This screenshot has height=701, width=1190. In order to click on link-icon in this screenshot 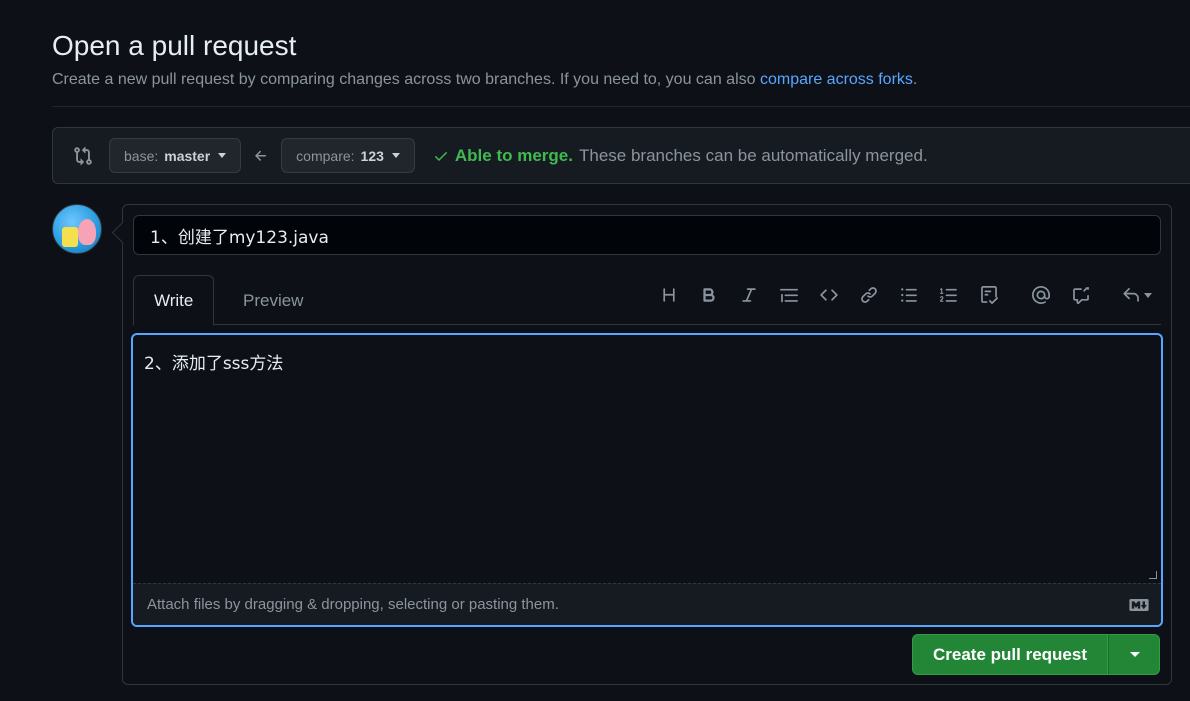, I will do `click(869, 295)`.